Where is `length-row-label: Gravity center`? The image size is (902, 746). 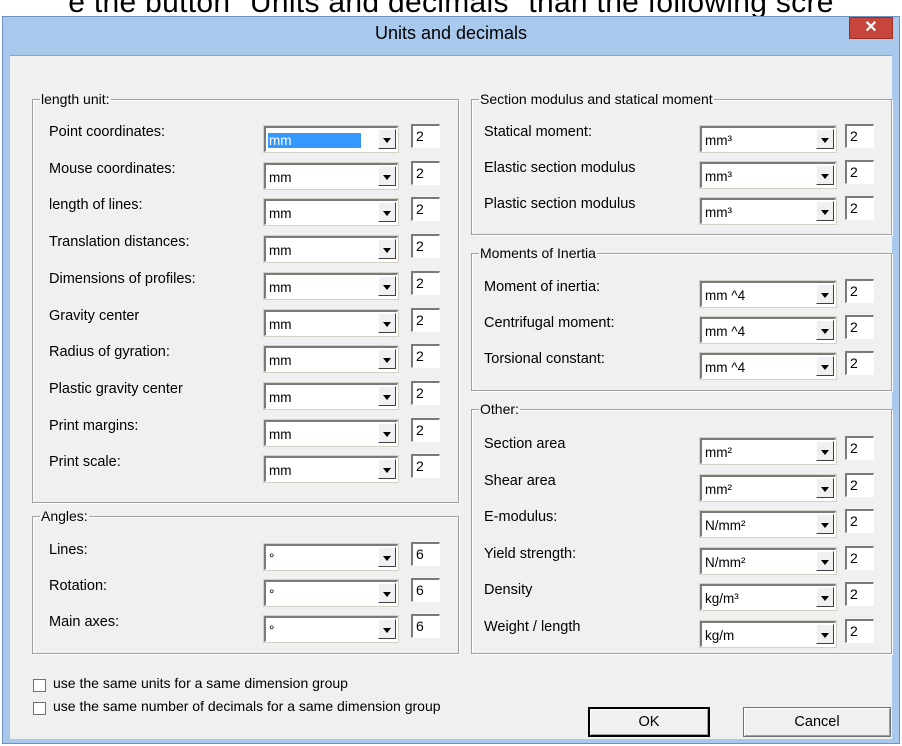
length-row-label: Gravity center is located at coordinates (94, 316).